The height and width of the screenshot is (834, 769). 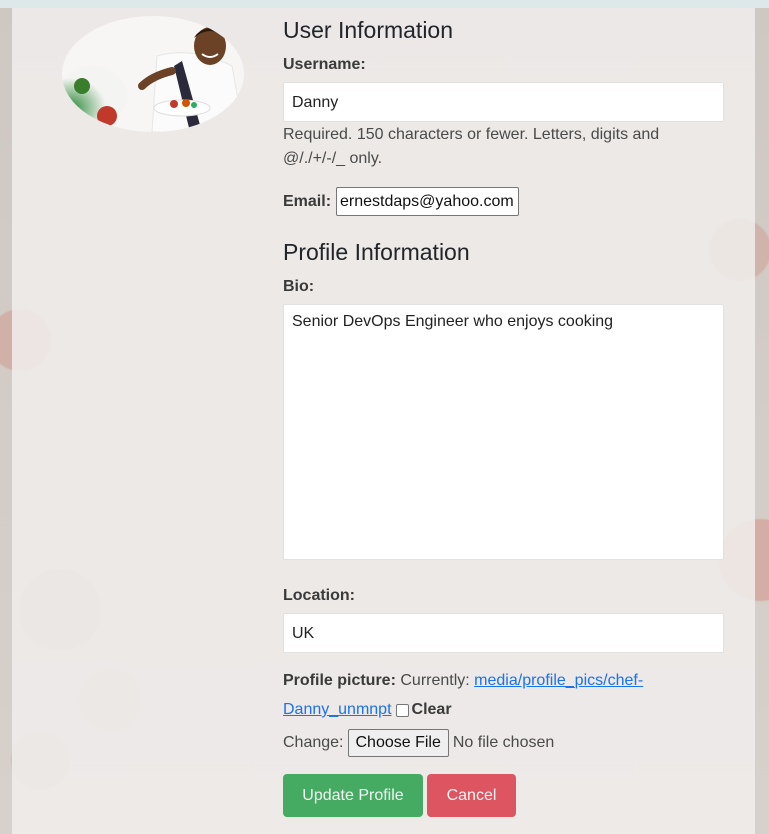 What do you see at coordinates (313, 742) in the screenshot?
I see `change-label: Change:` at bounding box center [313, 742].